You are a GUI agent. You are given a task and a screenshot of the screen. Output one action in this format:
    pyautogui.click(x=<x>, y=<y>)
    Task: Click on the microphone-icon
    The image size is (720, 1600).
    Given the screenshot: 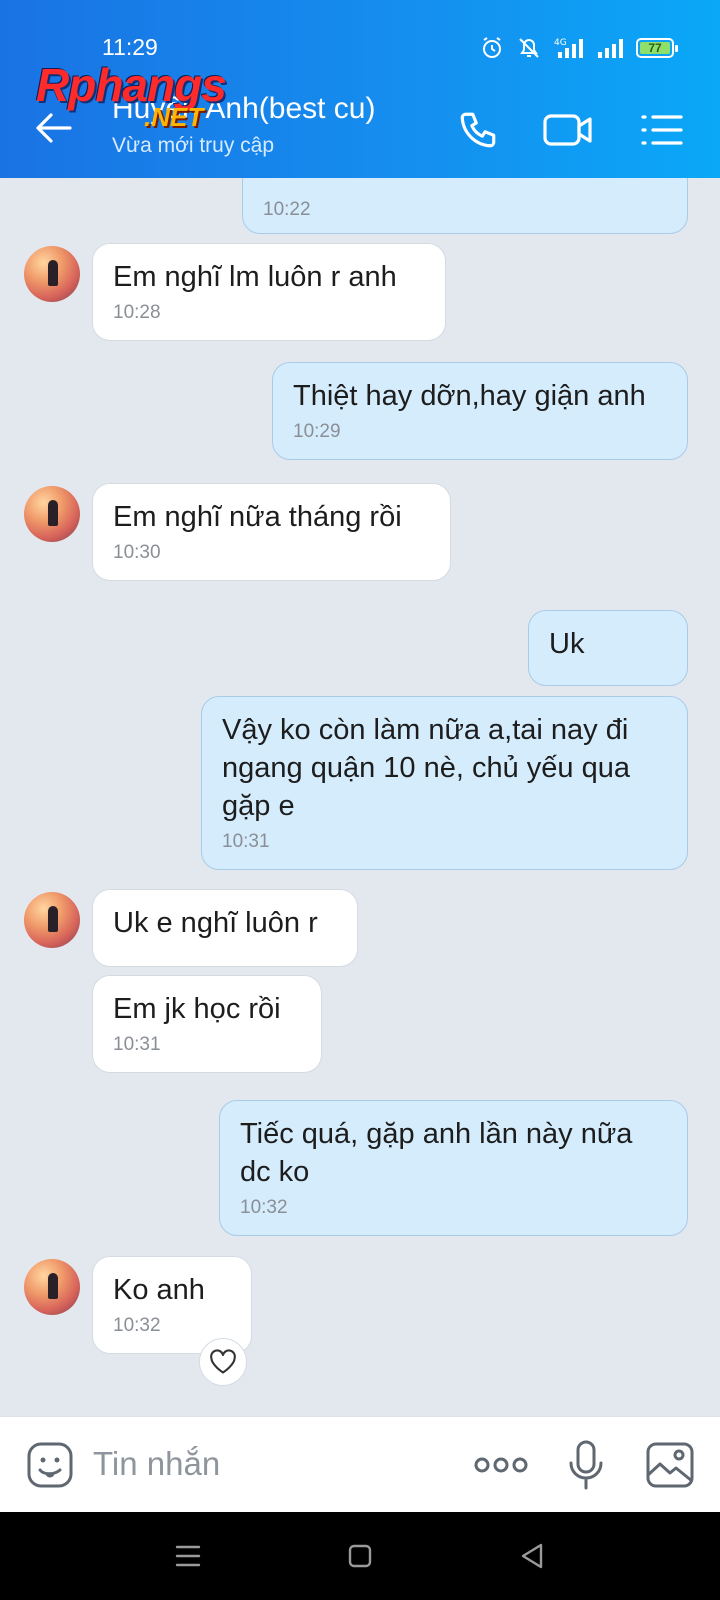 What is the action you would take?
    pyautogui.click(x=586, y=1465)
    